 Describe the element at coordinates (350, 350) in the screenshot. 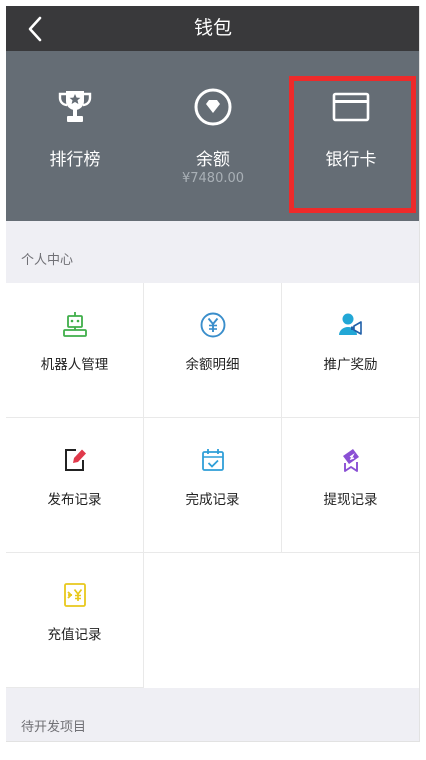

I see `grid-item-promotion-rewards: 推广奖励` at that location.